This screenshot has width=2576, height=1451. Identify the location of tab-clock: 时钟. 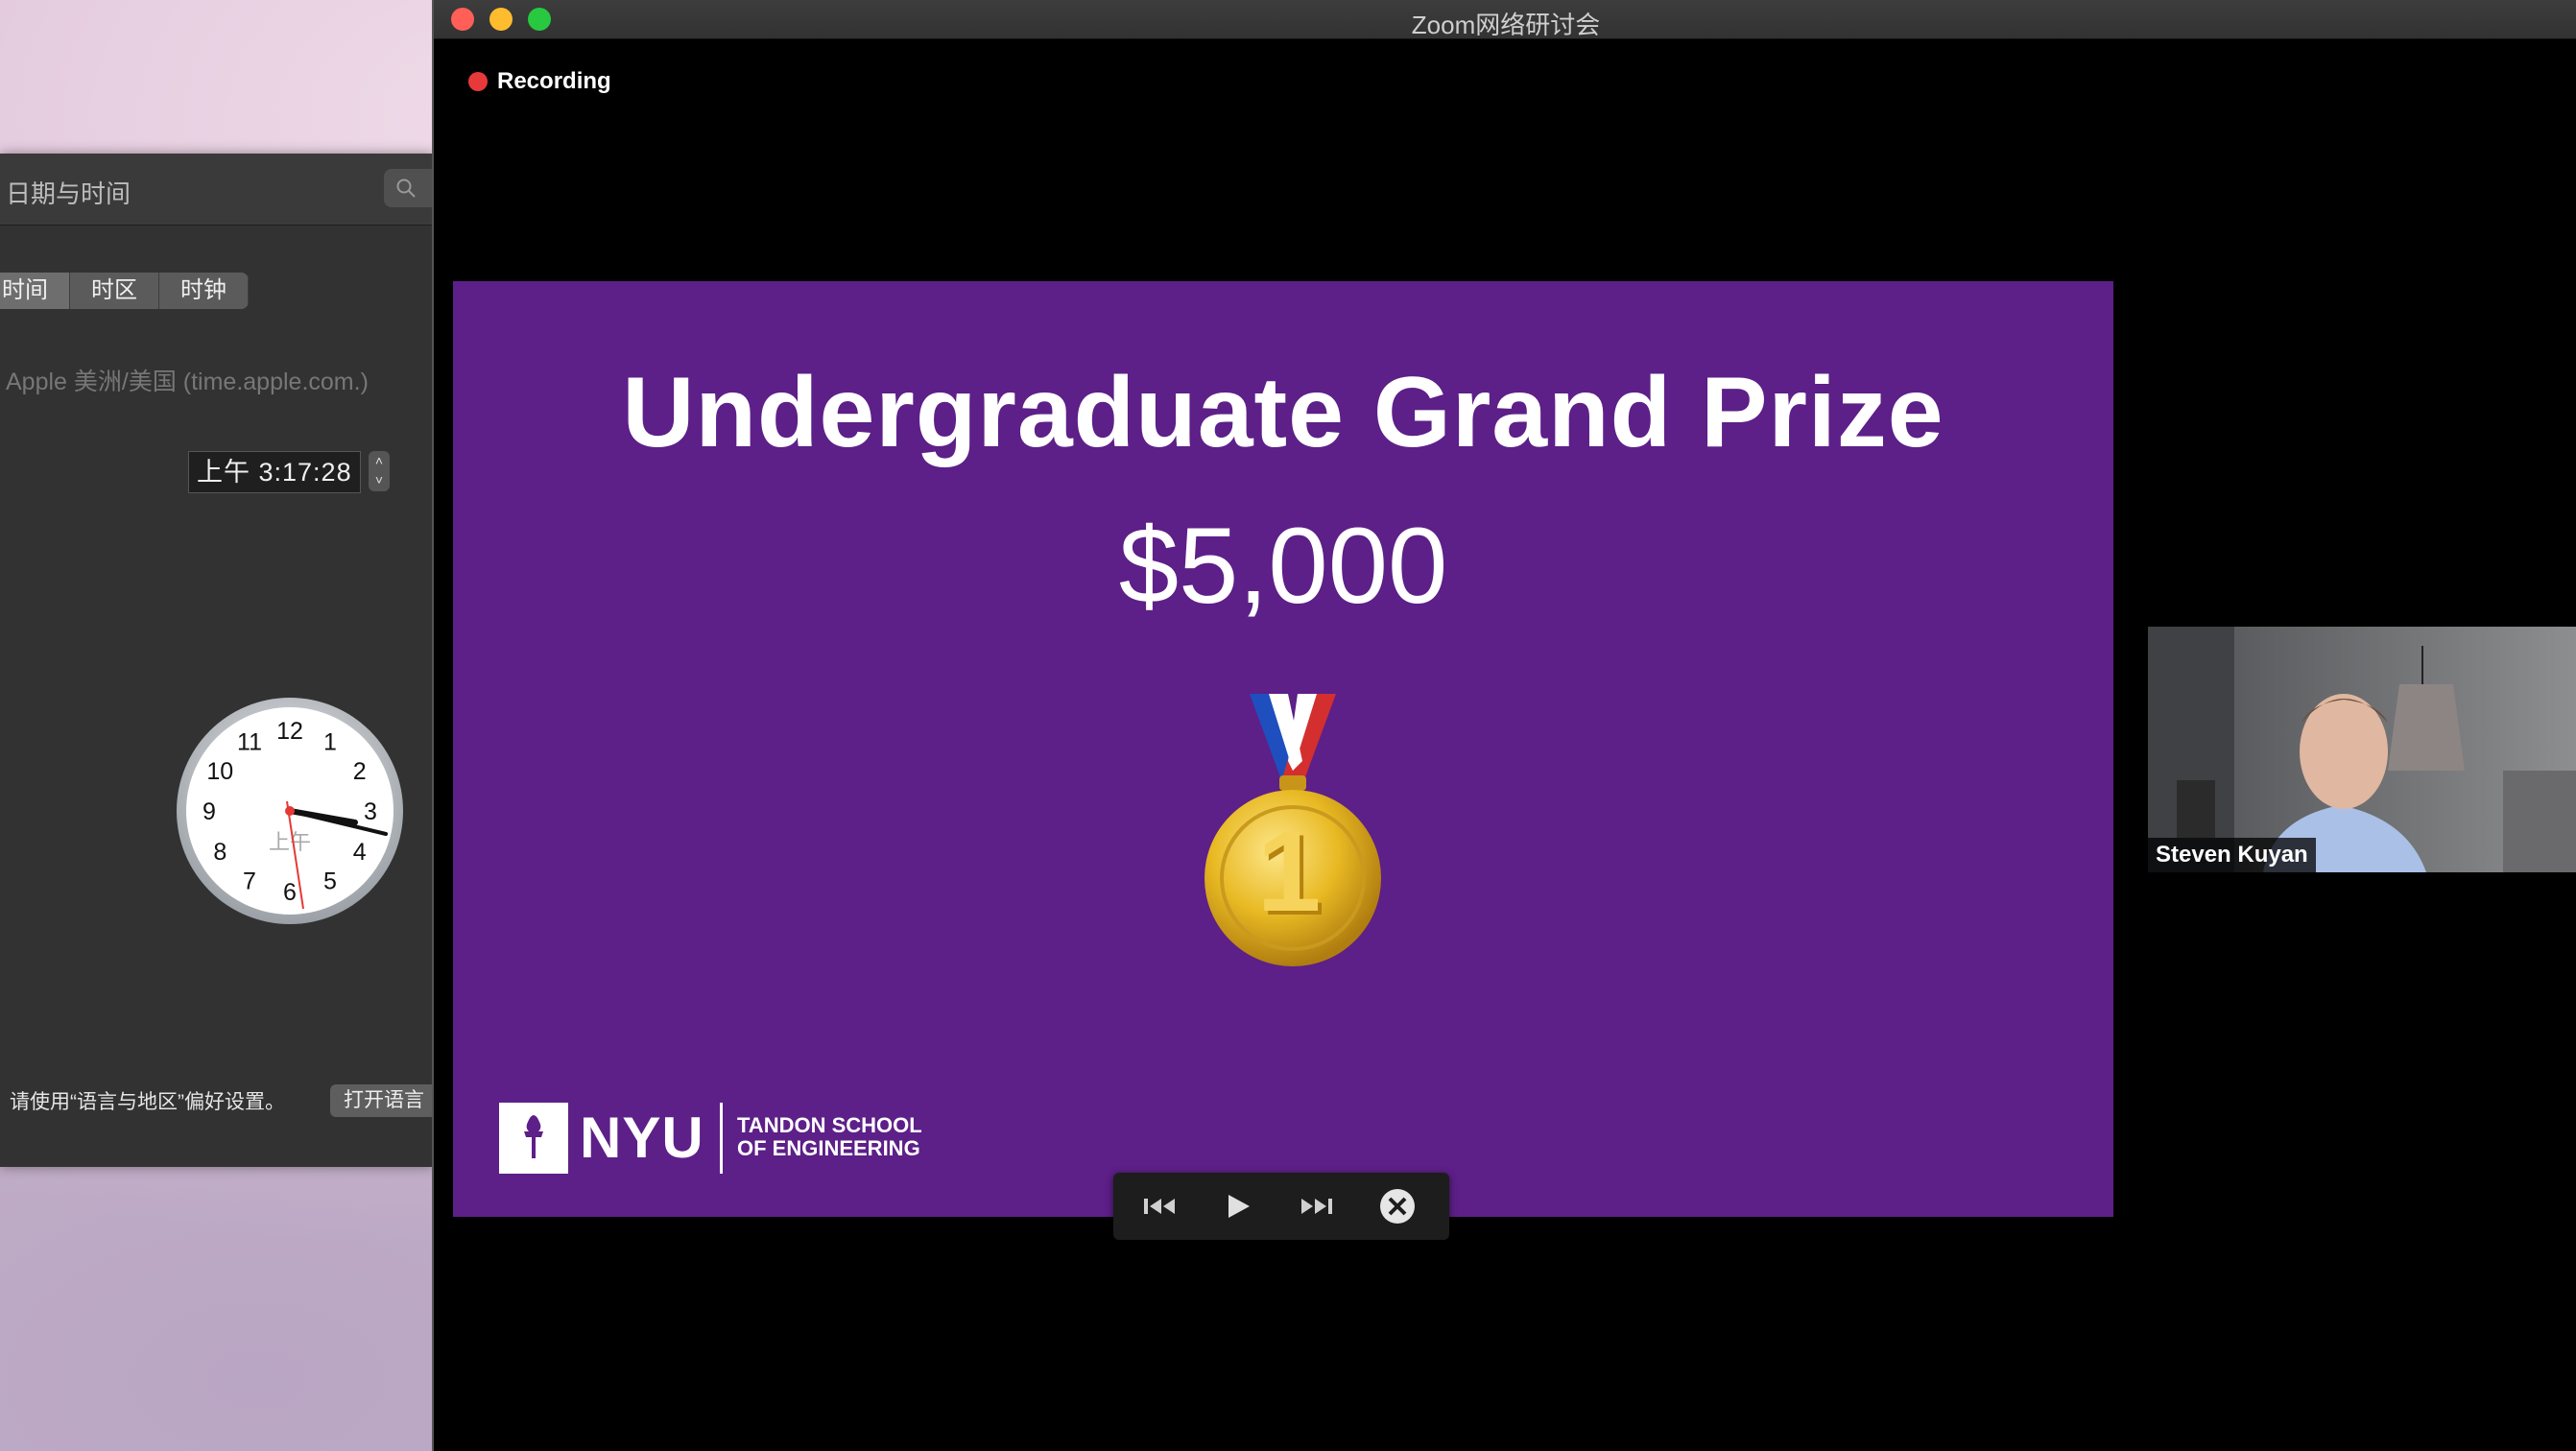
(204, 291).